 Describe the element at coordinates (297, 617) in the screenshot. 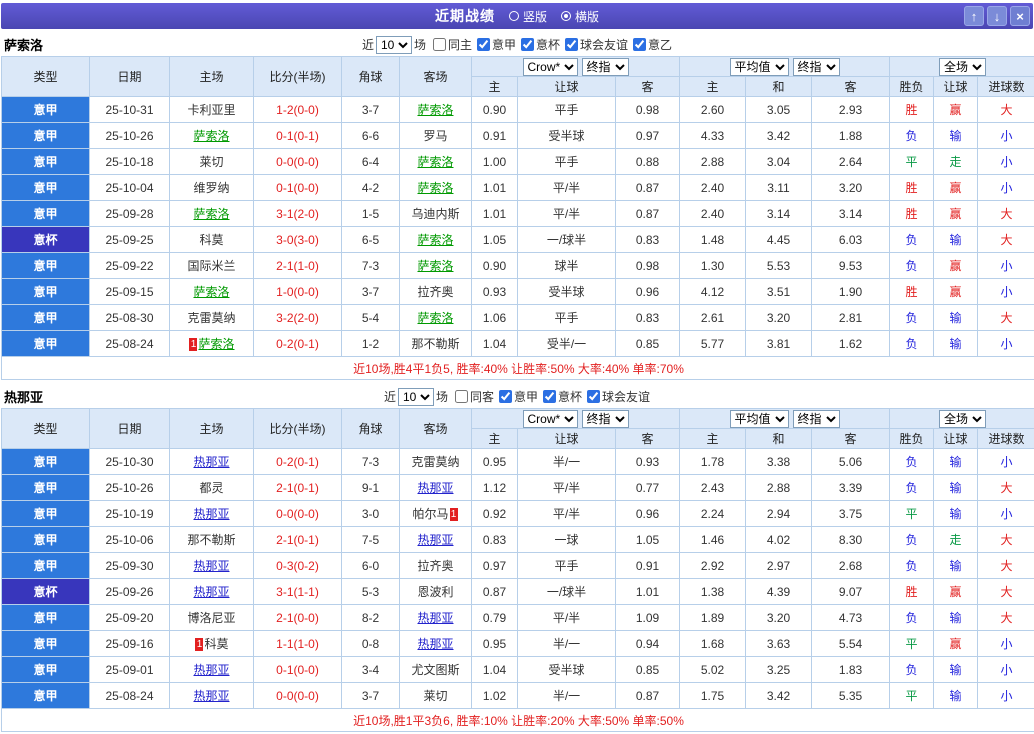

I see `score-cell: 2-1(0-0)` at that location.